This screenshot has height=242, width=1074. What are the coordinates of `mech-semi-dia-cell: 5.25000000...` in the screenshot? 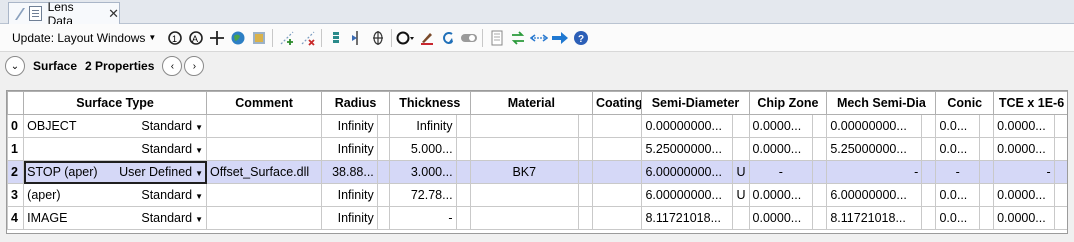 It's located at (874, 149).